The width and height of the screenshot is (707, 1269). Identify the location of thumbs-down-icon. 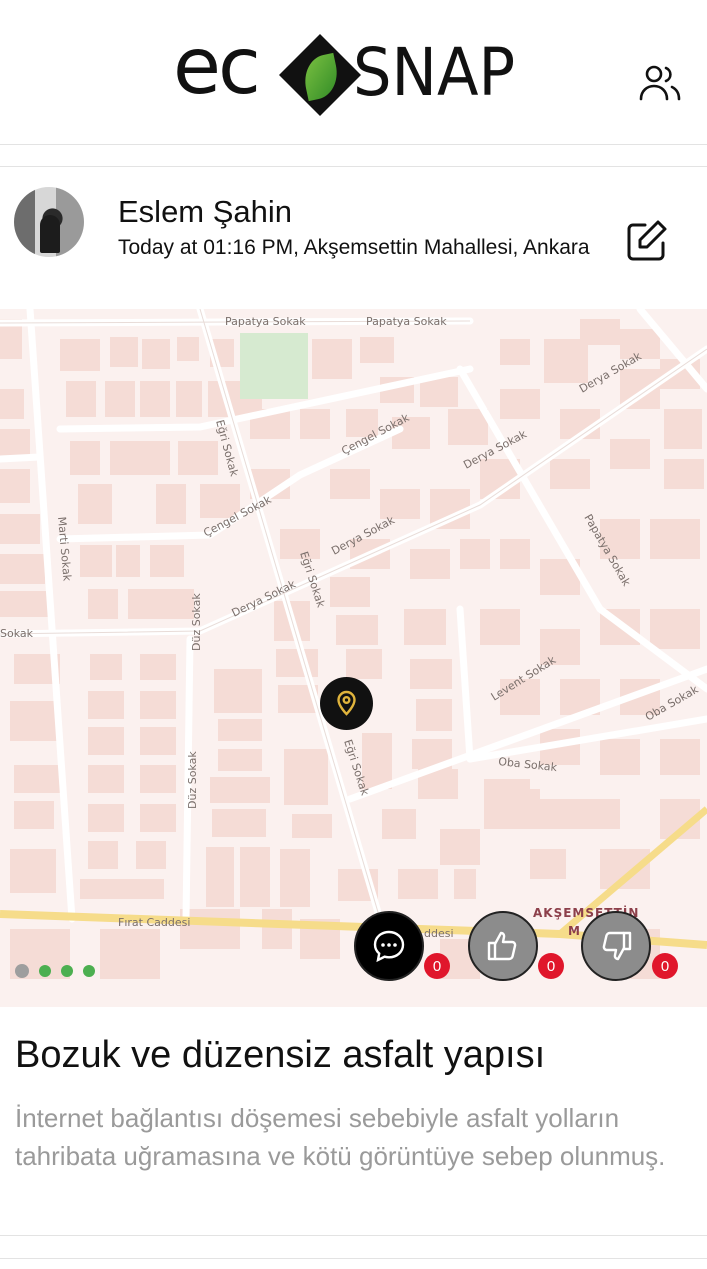
(617, 946).